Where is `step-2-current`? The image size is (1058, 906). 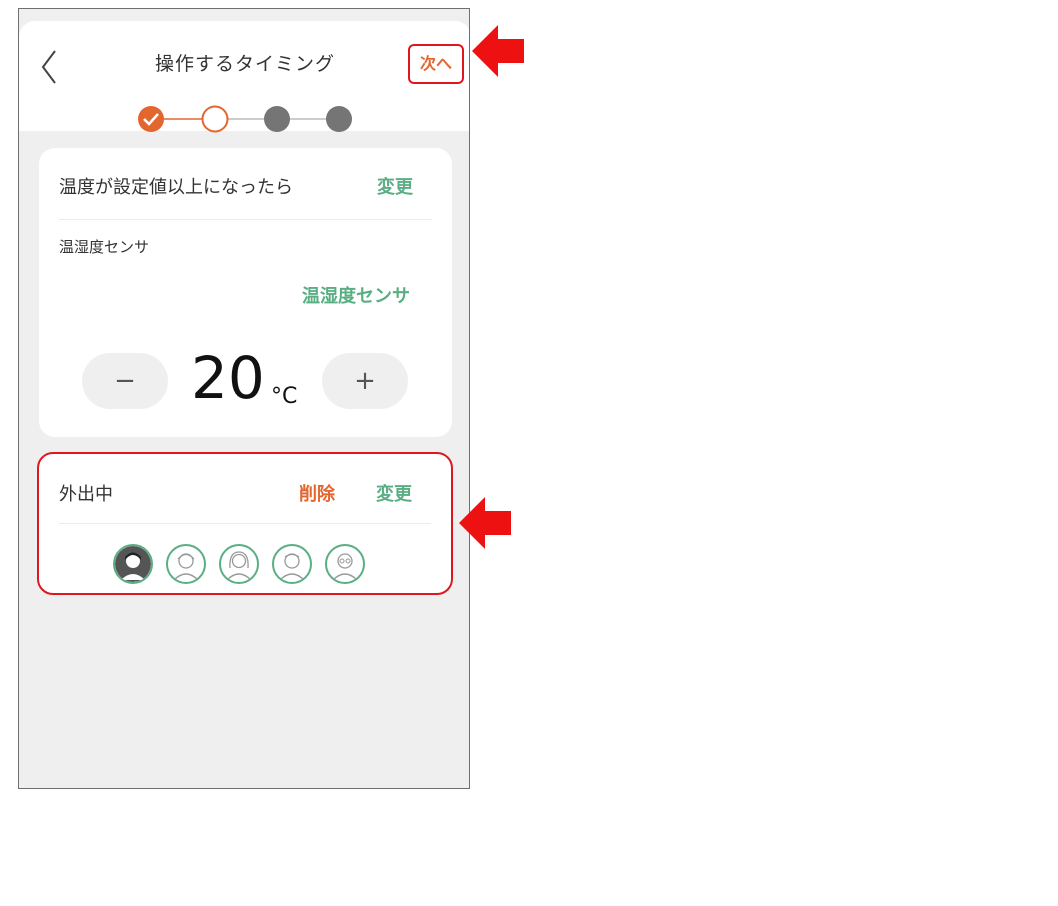 step-2-current is located at coordinates (215, 119).